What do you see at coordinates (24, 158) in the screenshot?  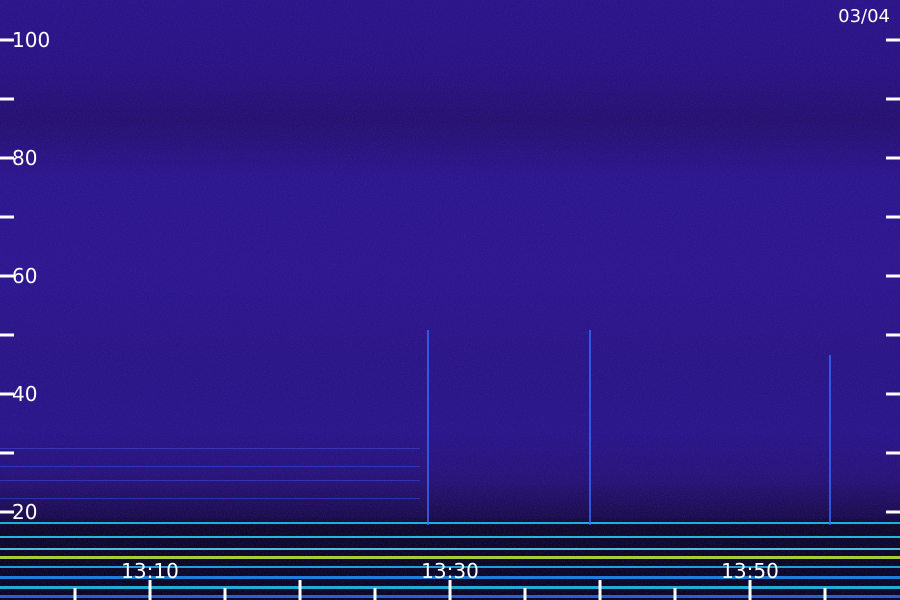 I see `y-tick-label: 80` at bounding box center [24, 158].